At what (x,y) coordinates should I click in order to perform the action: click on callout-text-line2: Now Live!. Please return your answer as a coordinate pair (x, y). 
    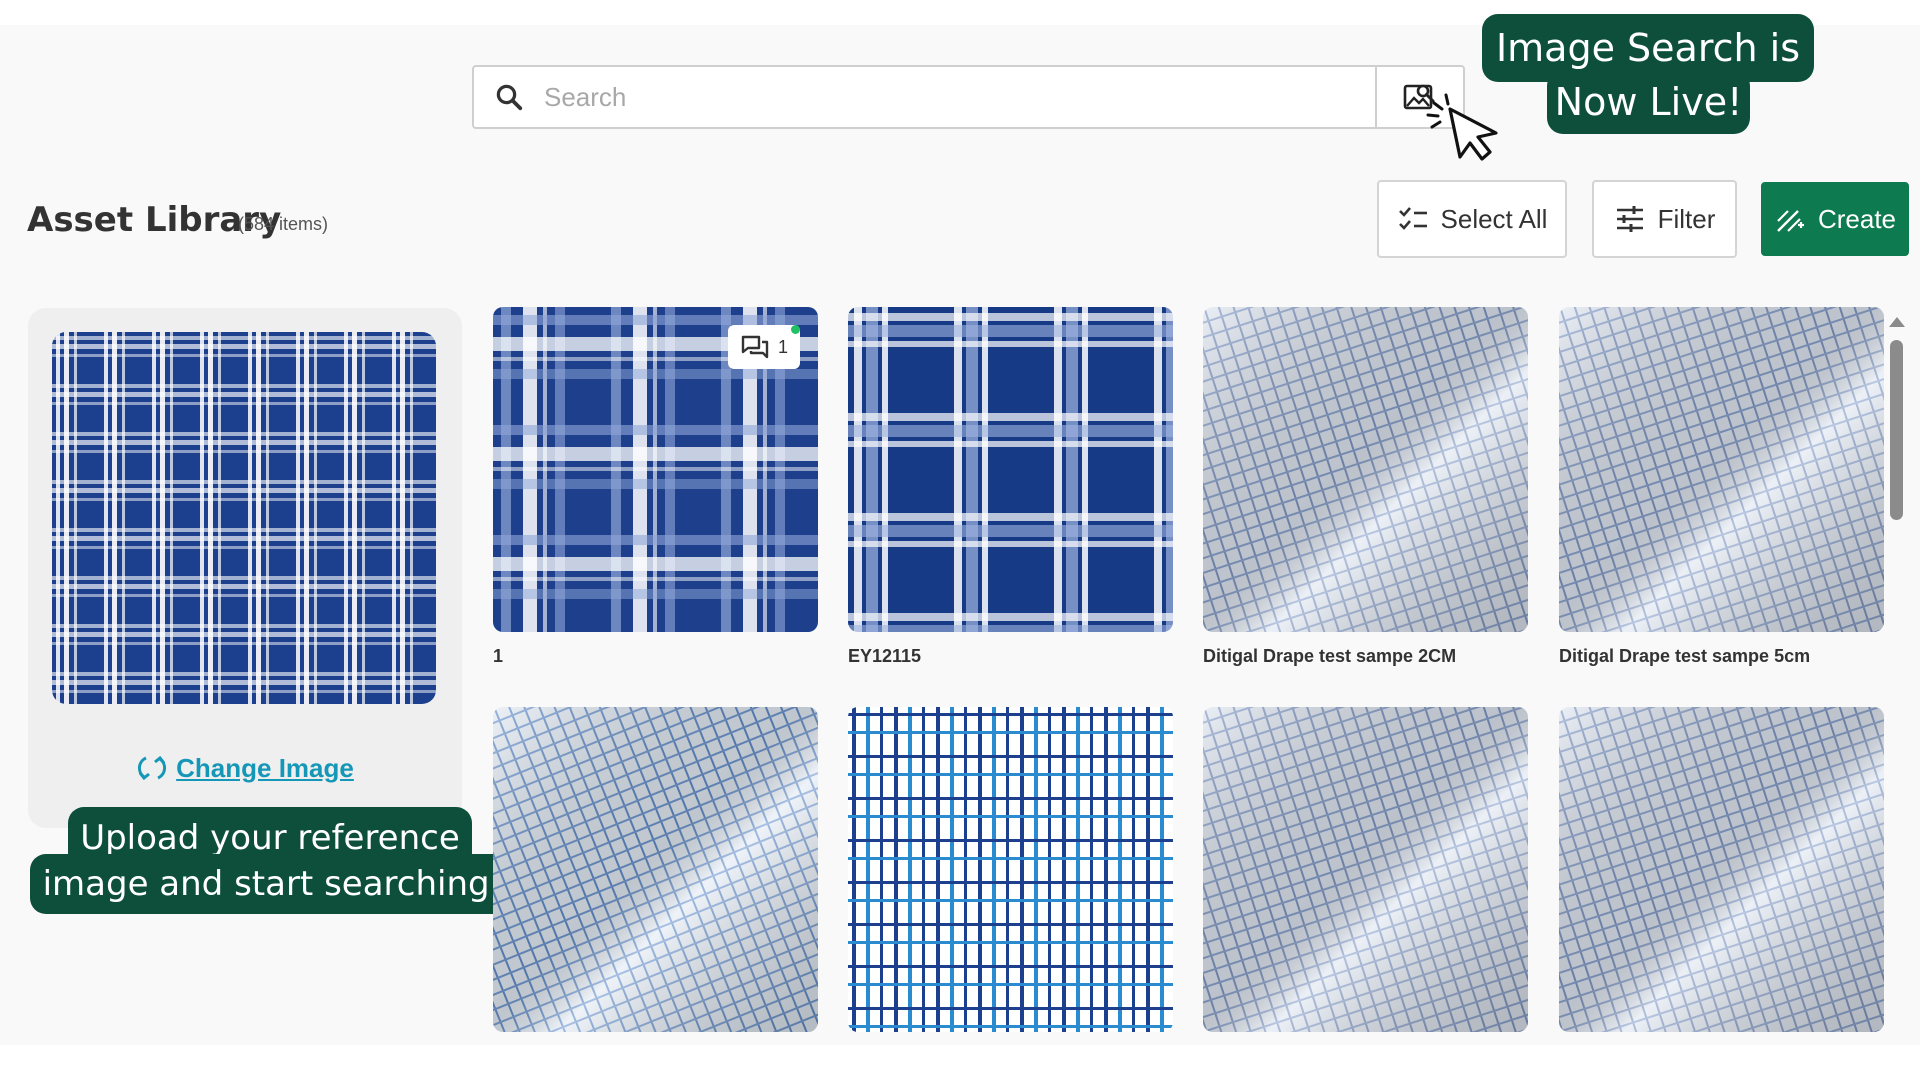
    Looking at the image, I should click on (1648, 102).